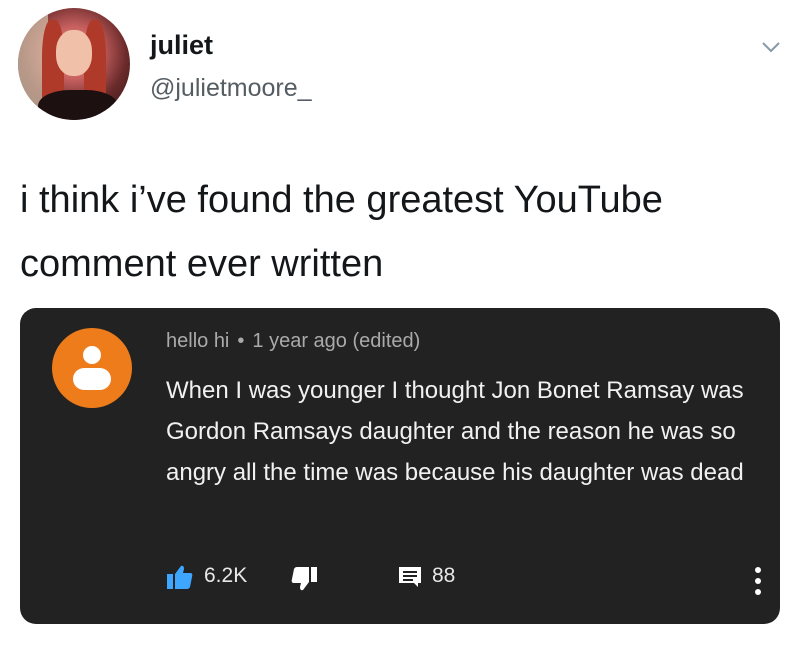  I want to click on commenter-avatar, so click(92, 368).